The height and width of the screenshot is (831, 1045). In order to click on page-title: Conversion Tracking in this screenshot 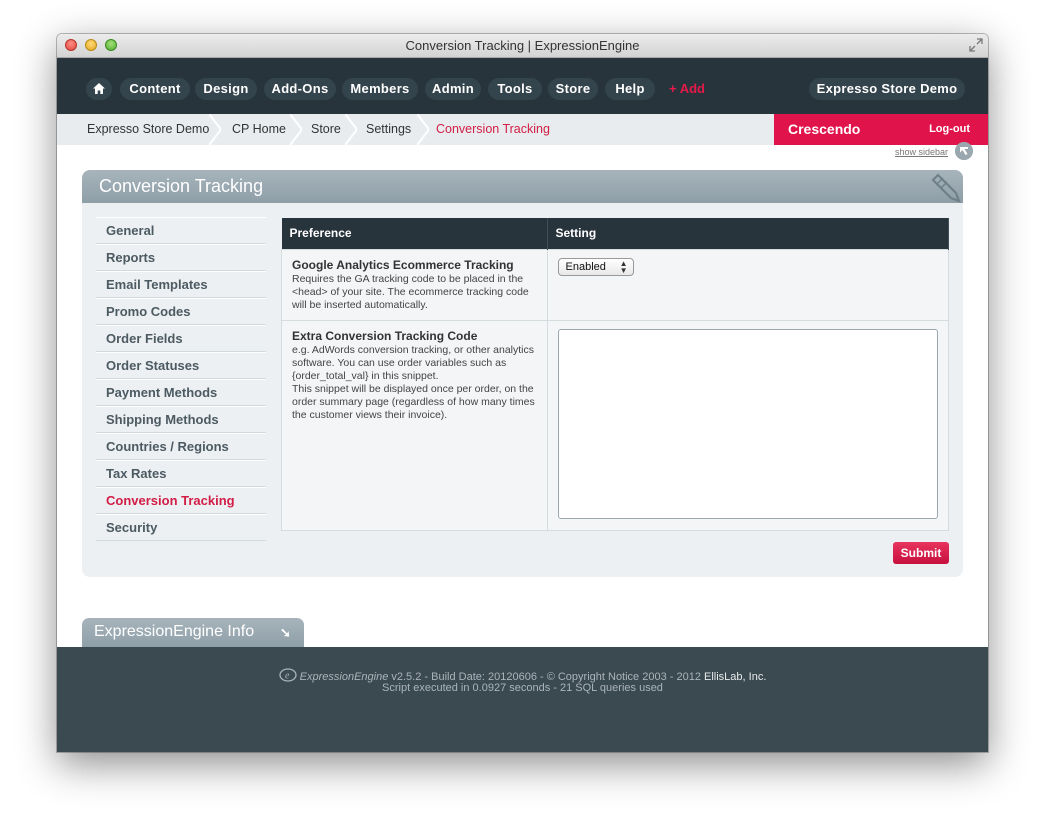, I will do `click(181, 186)`.